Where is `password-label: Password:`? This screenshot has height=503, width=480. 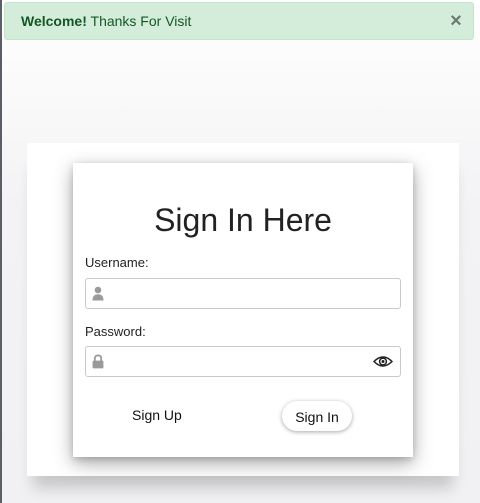 password-label: Password: is located at coordinates (115, 331).